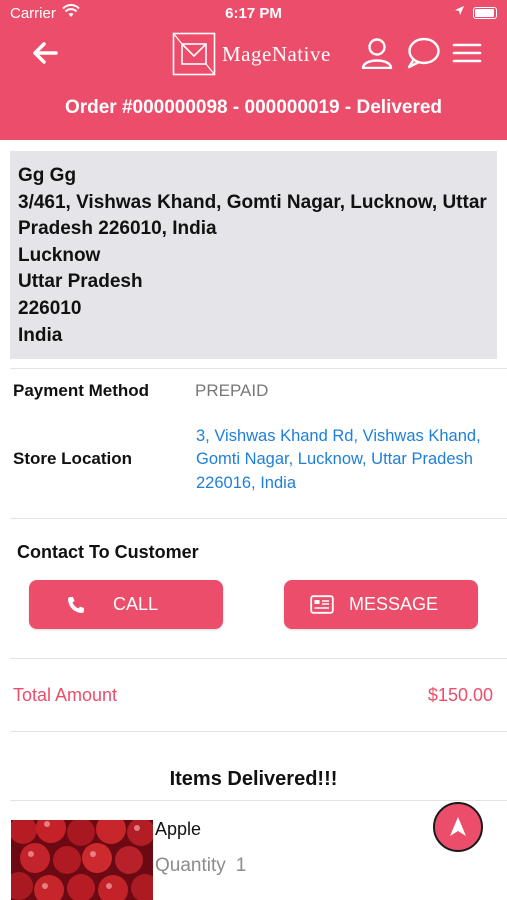 The width and height of the screenshot is (507, 900). I want to click on brand-logo: MageNative, so click(251, 54).